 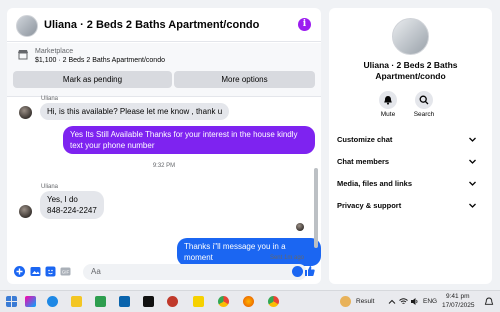 What do you see at coordinates (30, 301) in the screenshot?
I see `copilot-icon` at bounding box center [30, 301].